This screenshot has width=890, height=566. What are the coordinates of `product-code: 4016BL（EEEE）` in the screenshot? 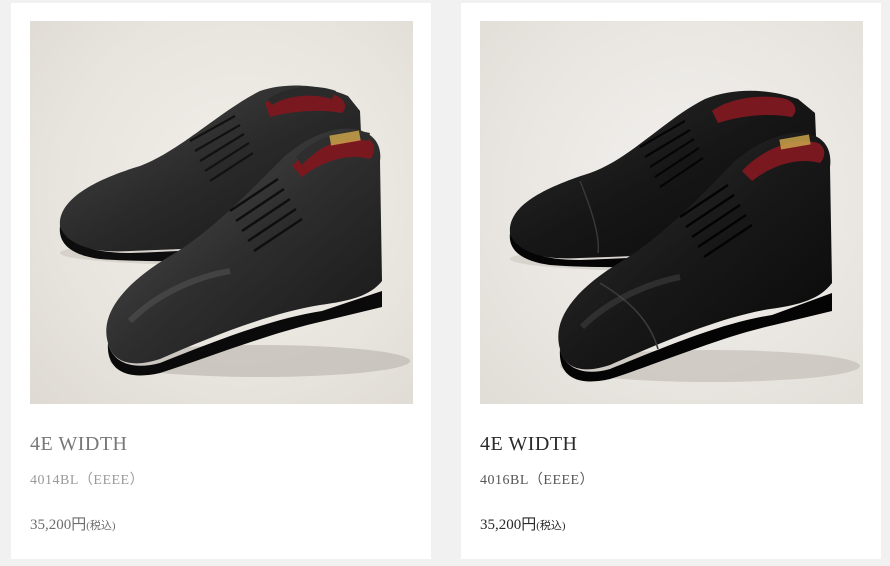 It's located at (537, 480).